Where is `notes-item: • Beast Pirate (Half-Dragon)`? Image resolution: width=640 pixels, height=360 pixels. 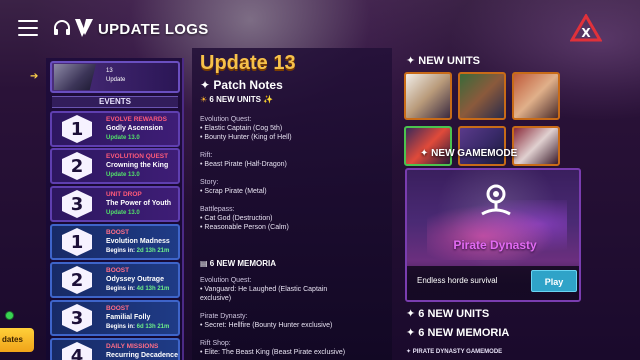 notes-item: • Beast Pirate (Half-Dragon) is located at coordinates (243, 164).